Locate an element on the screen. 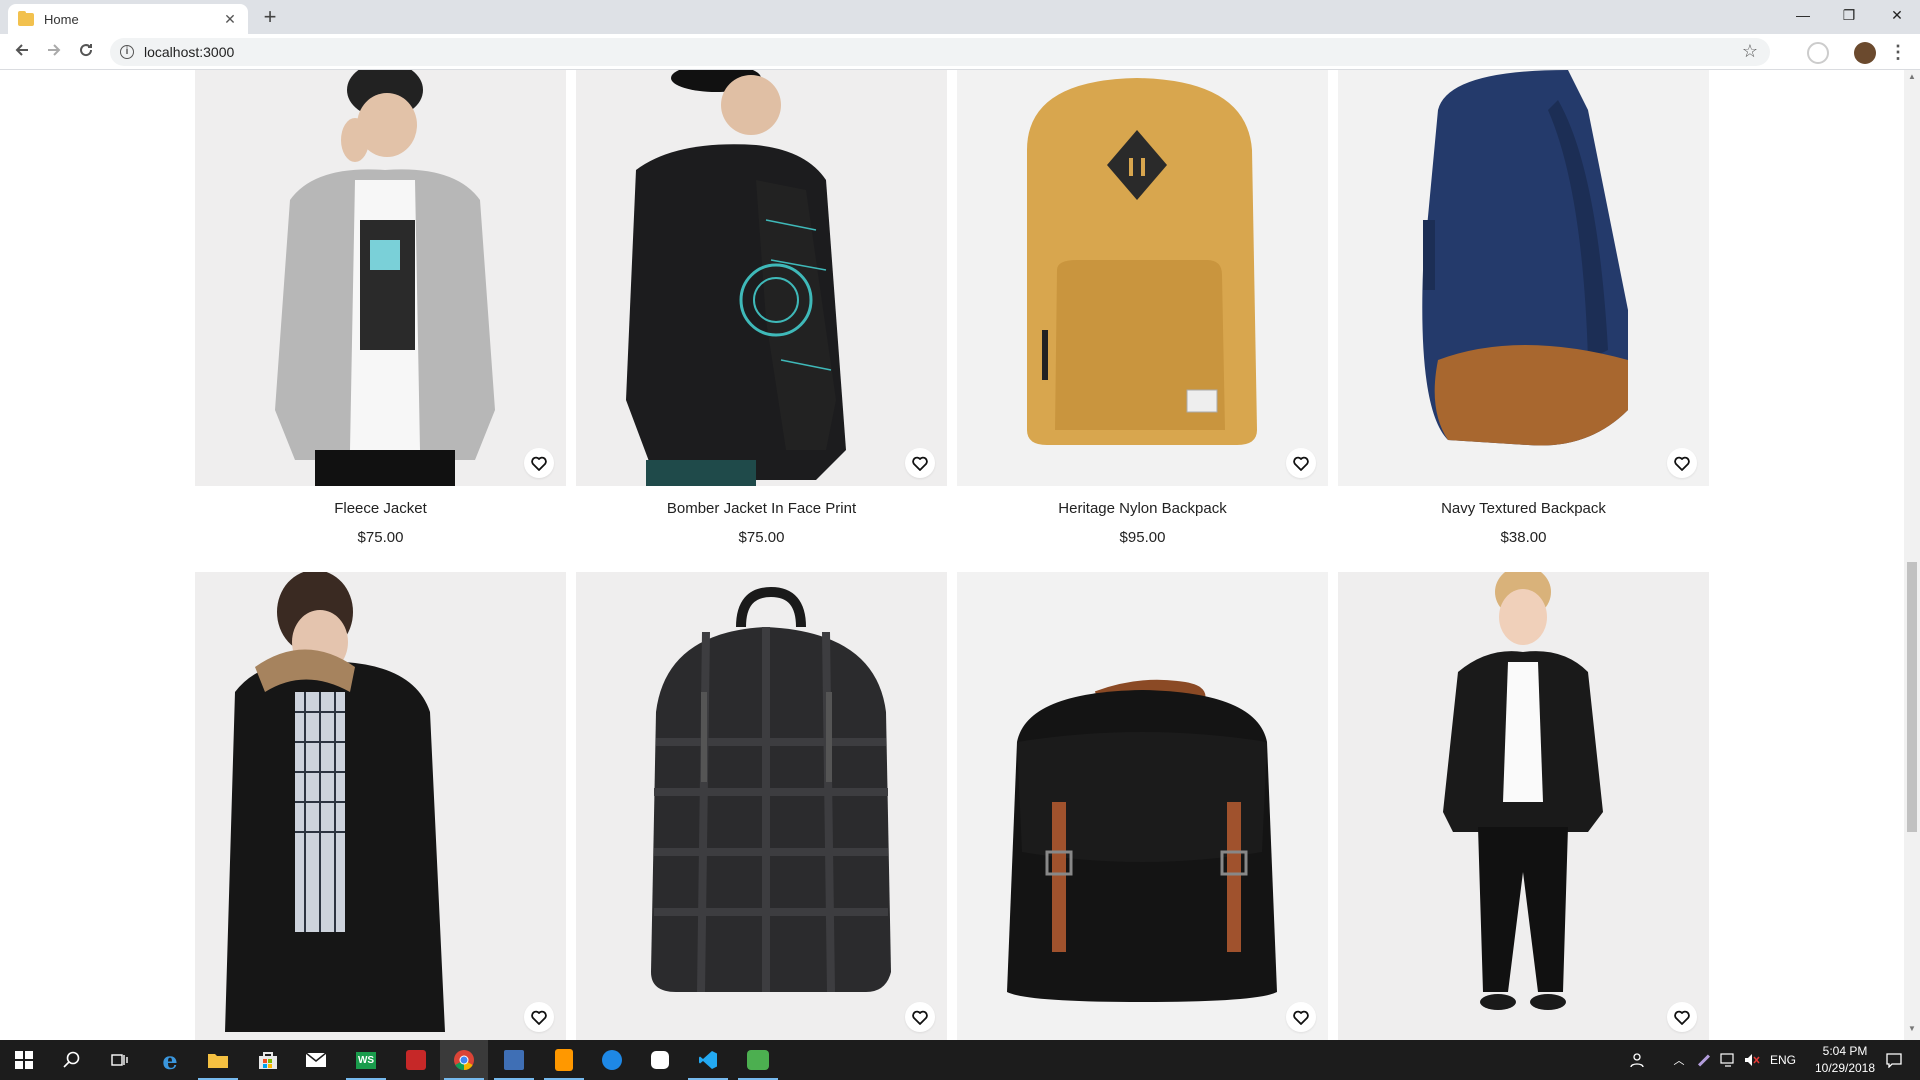  info-icon: i is located at coordinates (127, 52).